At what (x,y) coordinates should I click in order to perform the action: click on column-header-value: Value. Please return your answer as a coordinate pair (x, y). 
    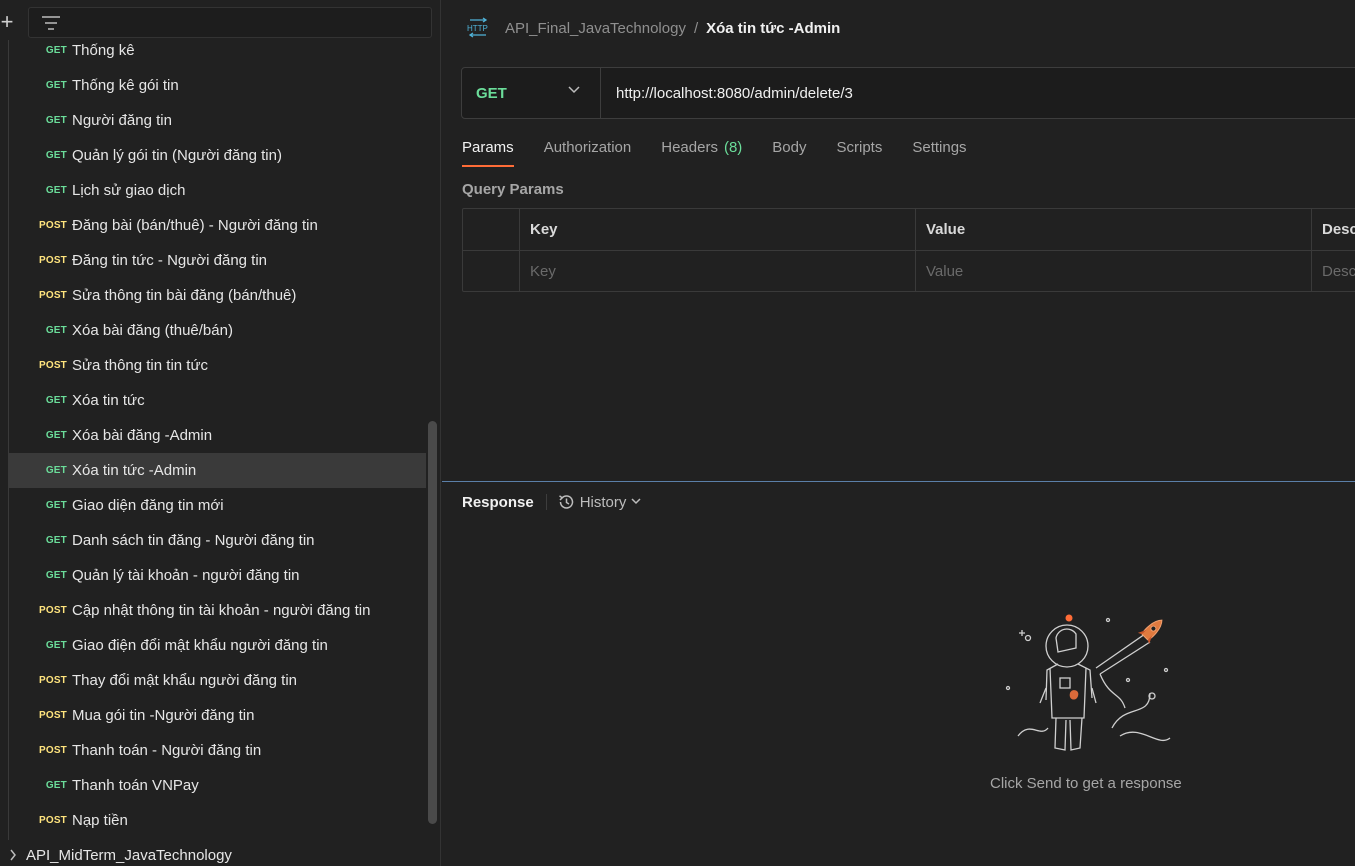
    Looking at the image, I should click on (1113, 229).